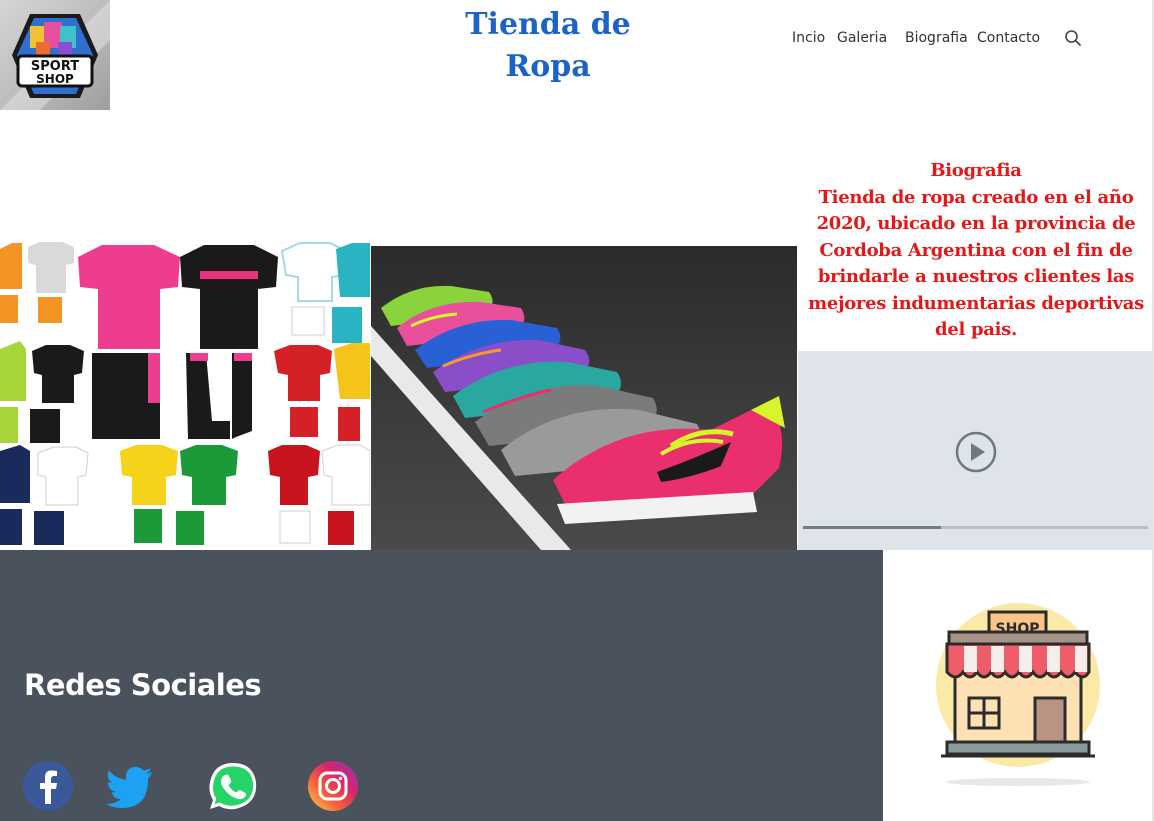  What do you see at coordinates (976, 197) in the screenshot?
I see `bio-line: Tienda de ropa creado en el año` at bounding box center [976, 197].